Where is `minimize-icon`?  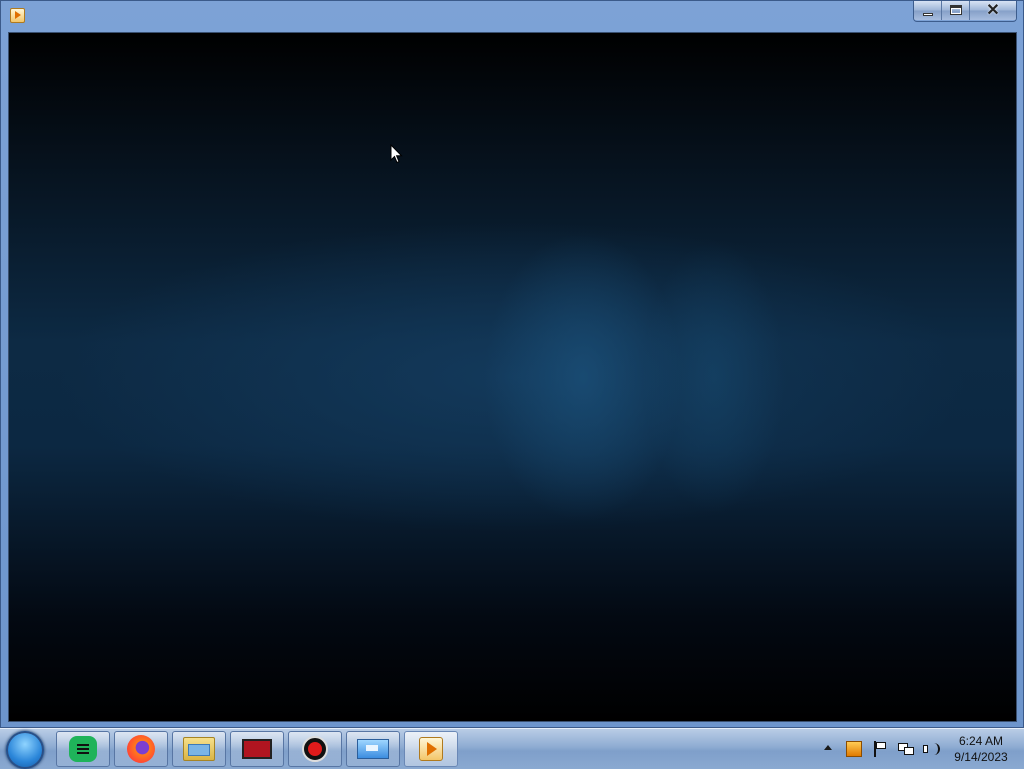
minimize-icon is located at coordinates (928, 14).